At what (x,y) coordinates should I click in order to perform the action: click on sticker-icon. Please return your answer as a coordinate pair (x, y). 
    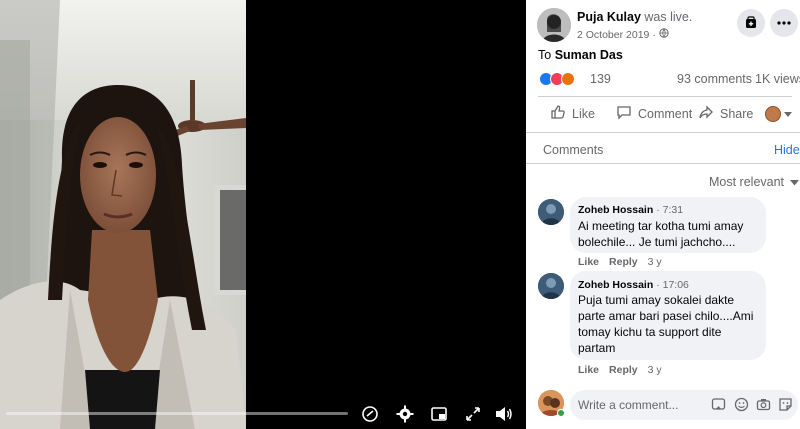
    Looking at the image, I should click on (785, 407).